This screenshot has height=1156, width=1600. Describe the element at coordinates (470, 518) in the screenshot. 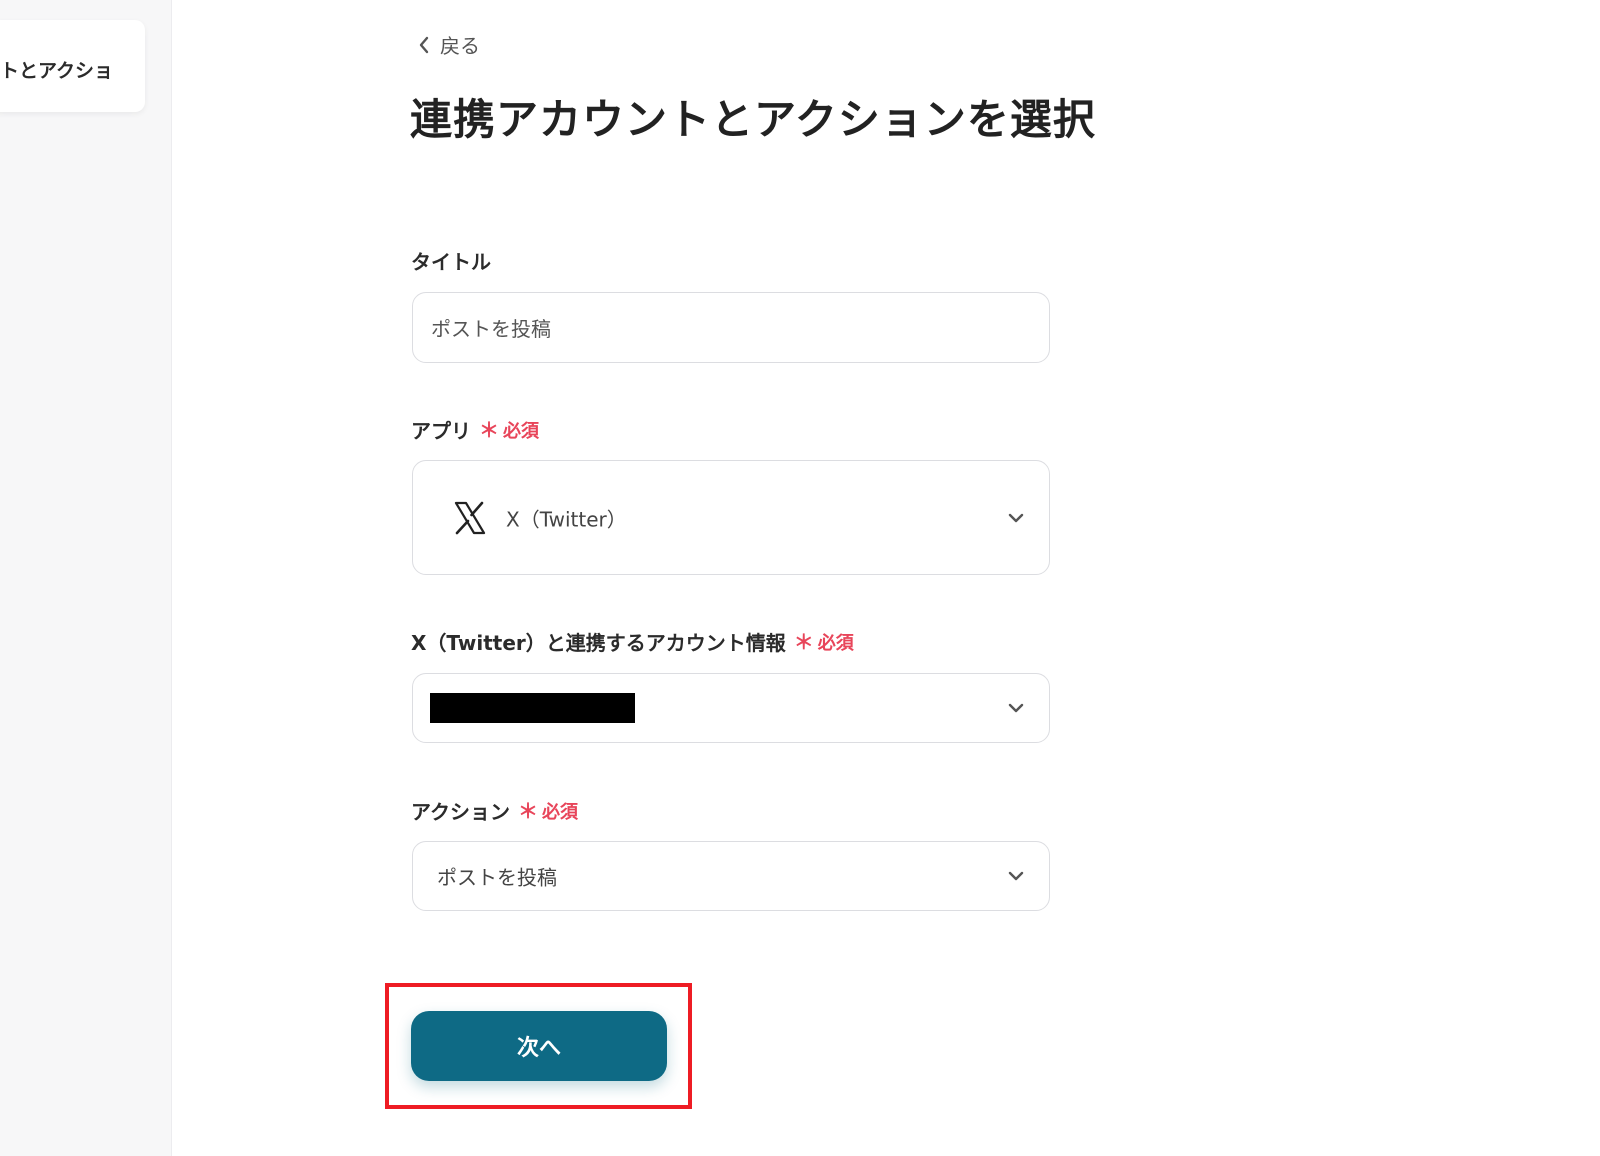

I see `x-logo-icon` at that location.